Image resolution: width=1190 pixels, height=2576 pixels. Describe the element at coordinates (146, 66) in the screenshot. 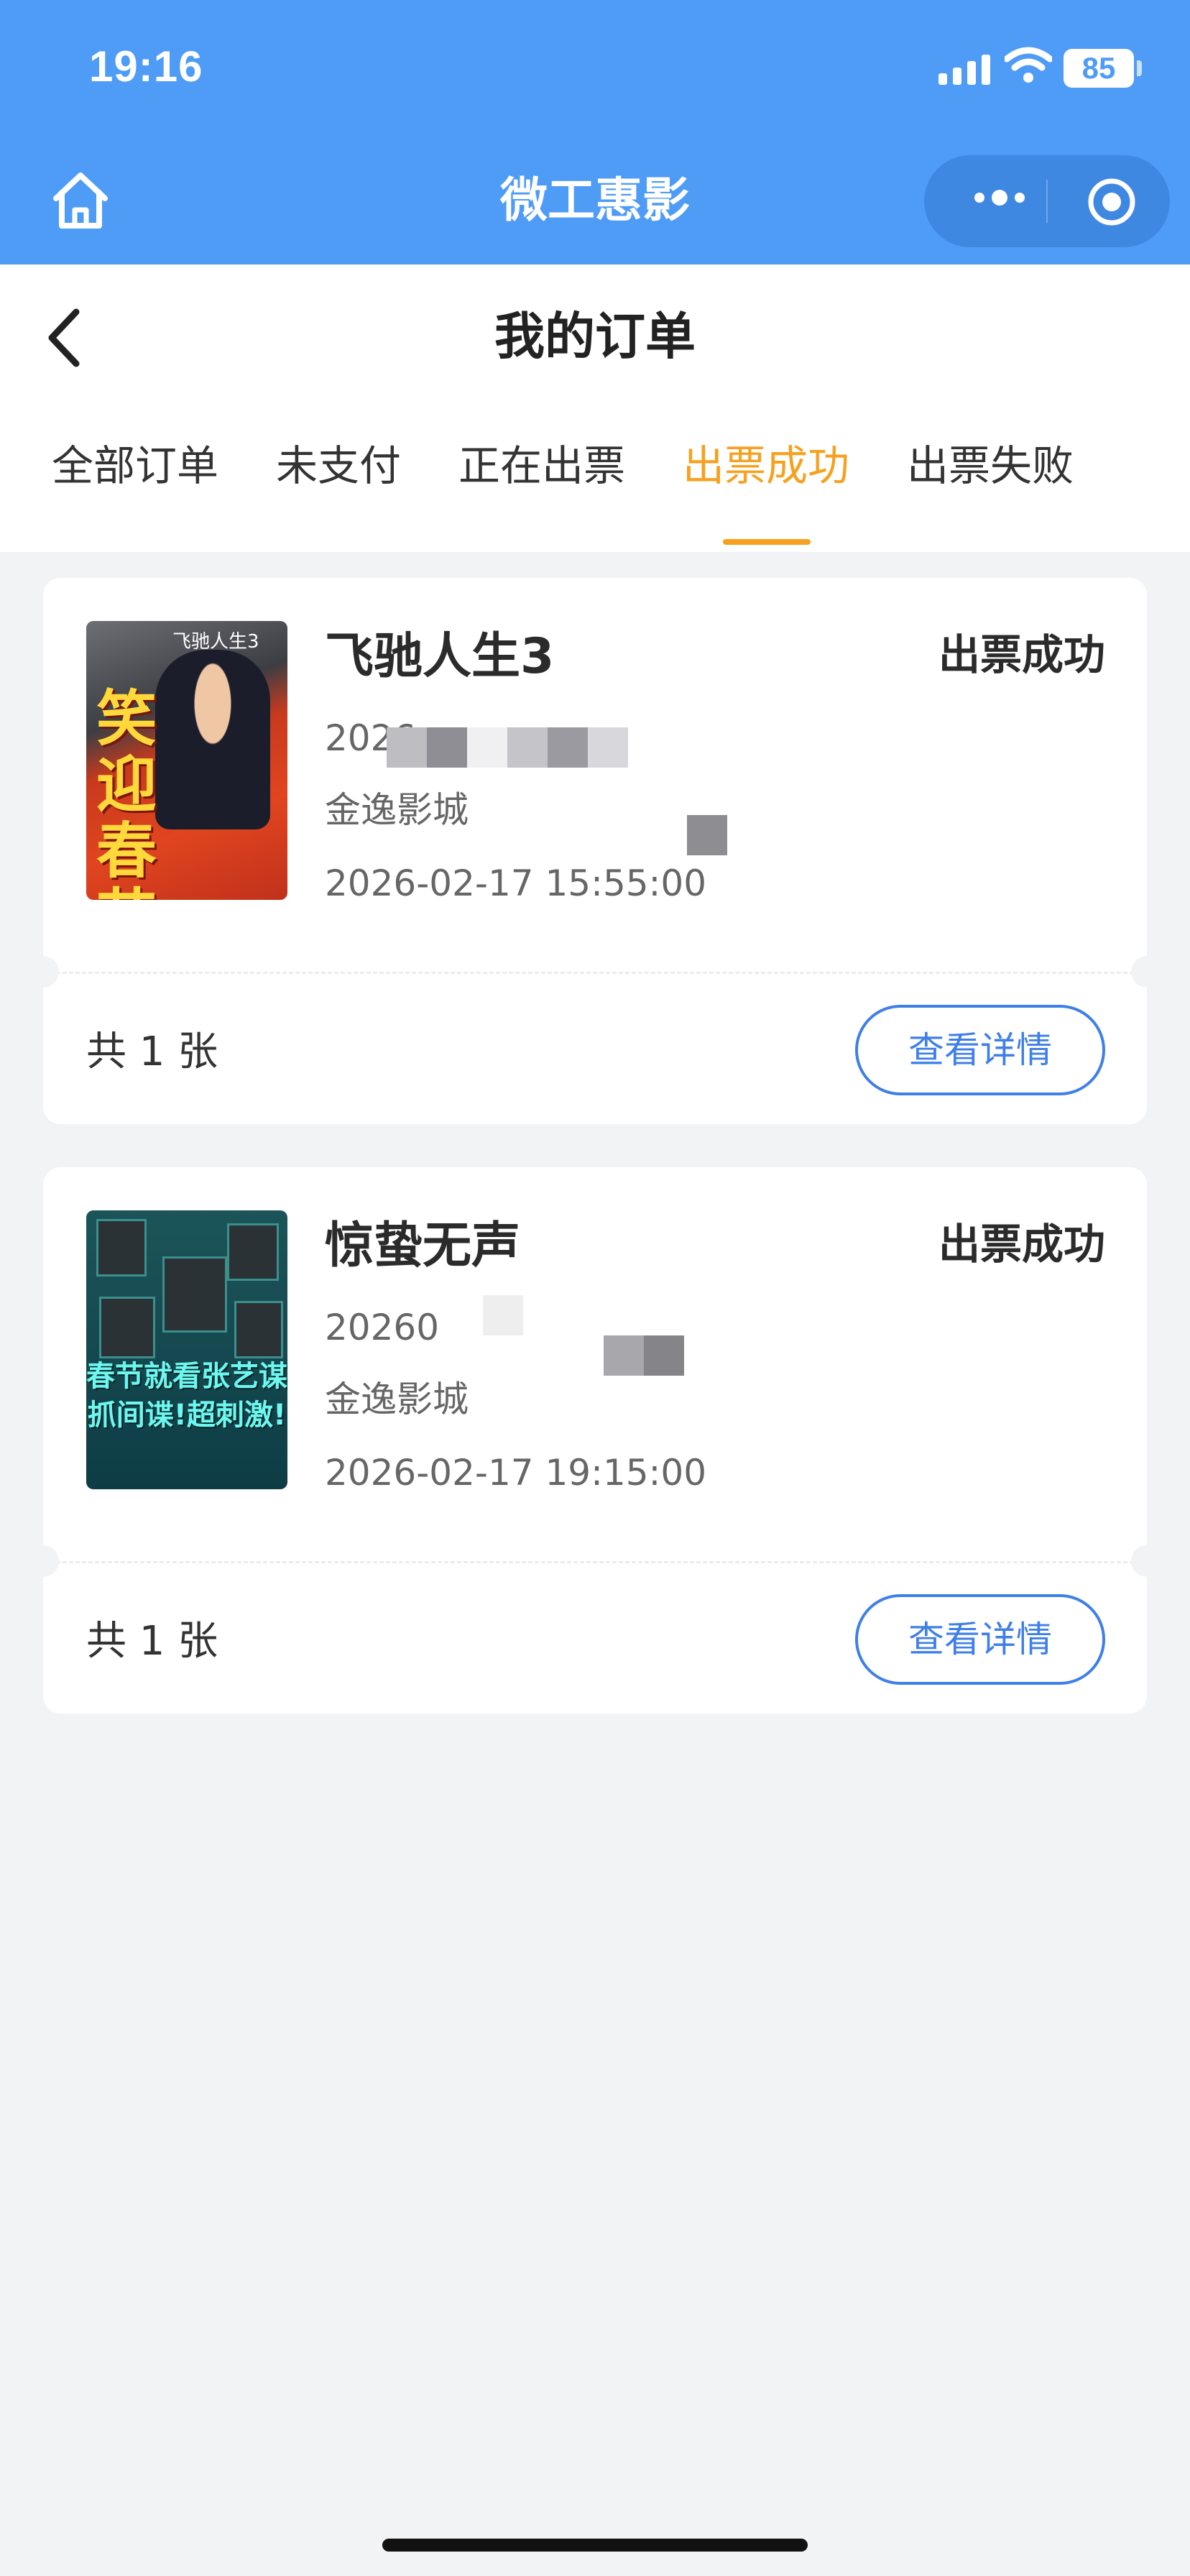

I see `status-time: 19:16` at that location.